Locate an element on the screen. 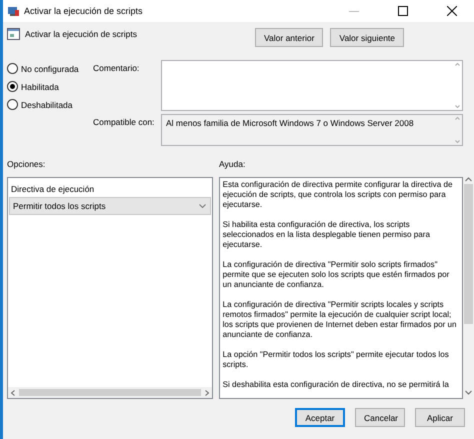 This screenshot has width=474, height=439. compatible-label: Compatible con: is located at coordinates (124, 122).